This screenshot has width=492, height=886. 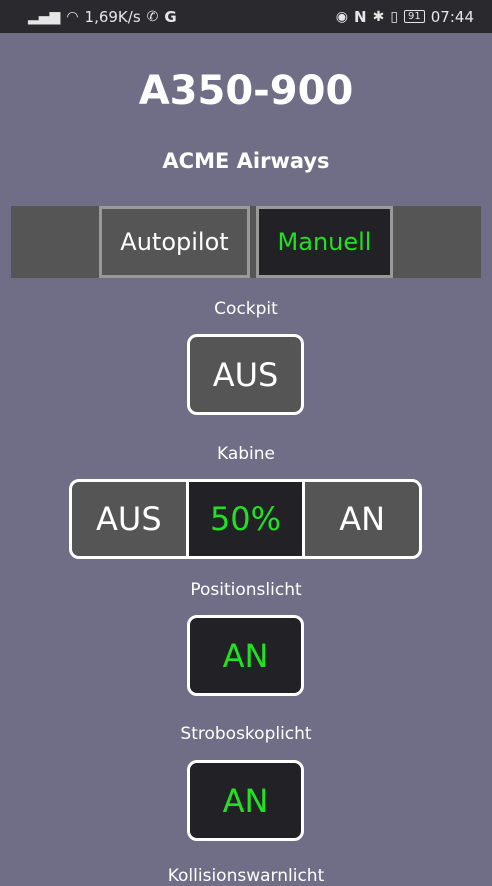 I want to click on status-bar-right: ◉ N ✱ ▯ 91 07:44, so click(x=405, y=17).